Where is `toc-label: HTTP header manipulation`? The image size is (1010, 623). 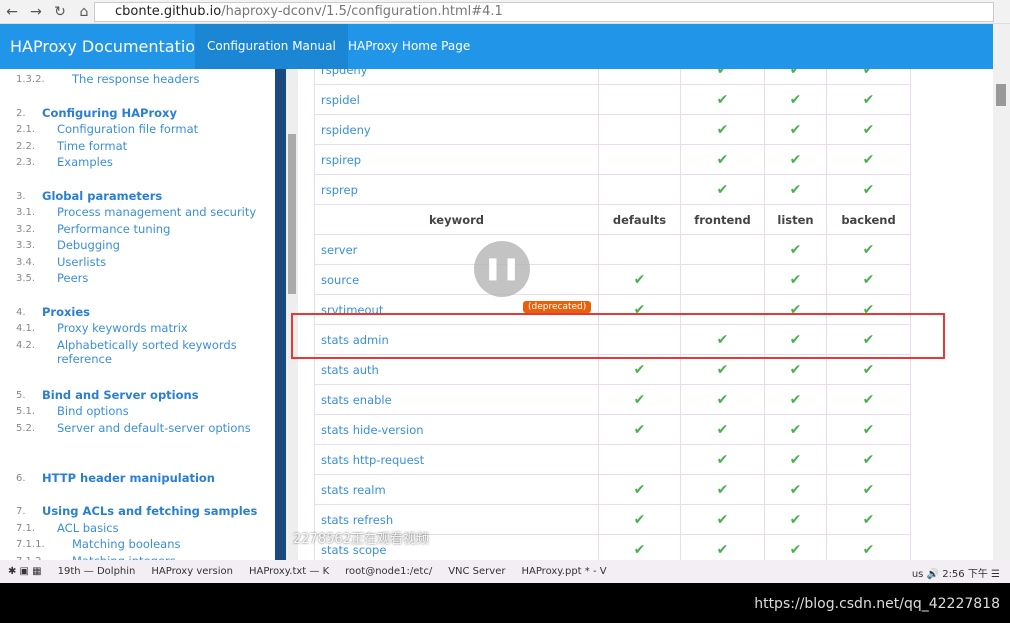
toc-label: HTTP header manipulation is located at coordinates (153, 478).